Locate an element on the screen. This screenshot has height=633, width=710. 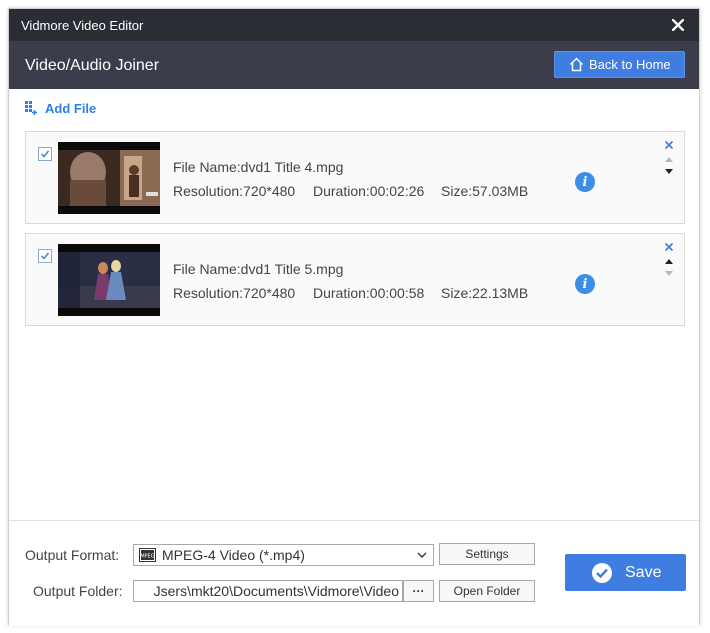
page-title: Video/Audio Joiner is located at coordinates (92, 65).